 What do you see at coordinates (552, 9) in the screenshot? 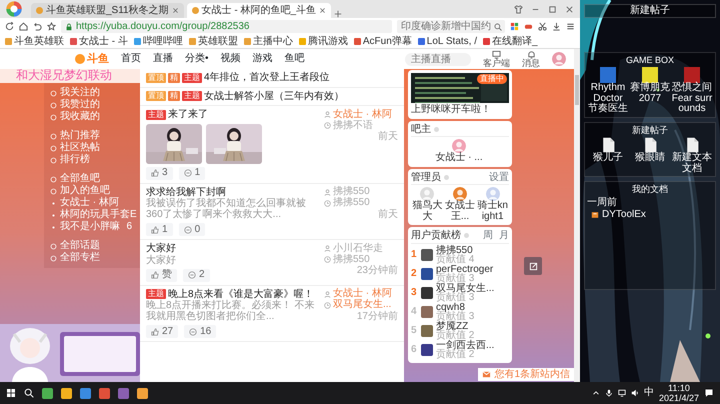
I see `maximize-icon` at bounding box center [552, 9].